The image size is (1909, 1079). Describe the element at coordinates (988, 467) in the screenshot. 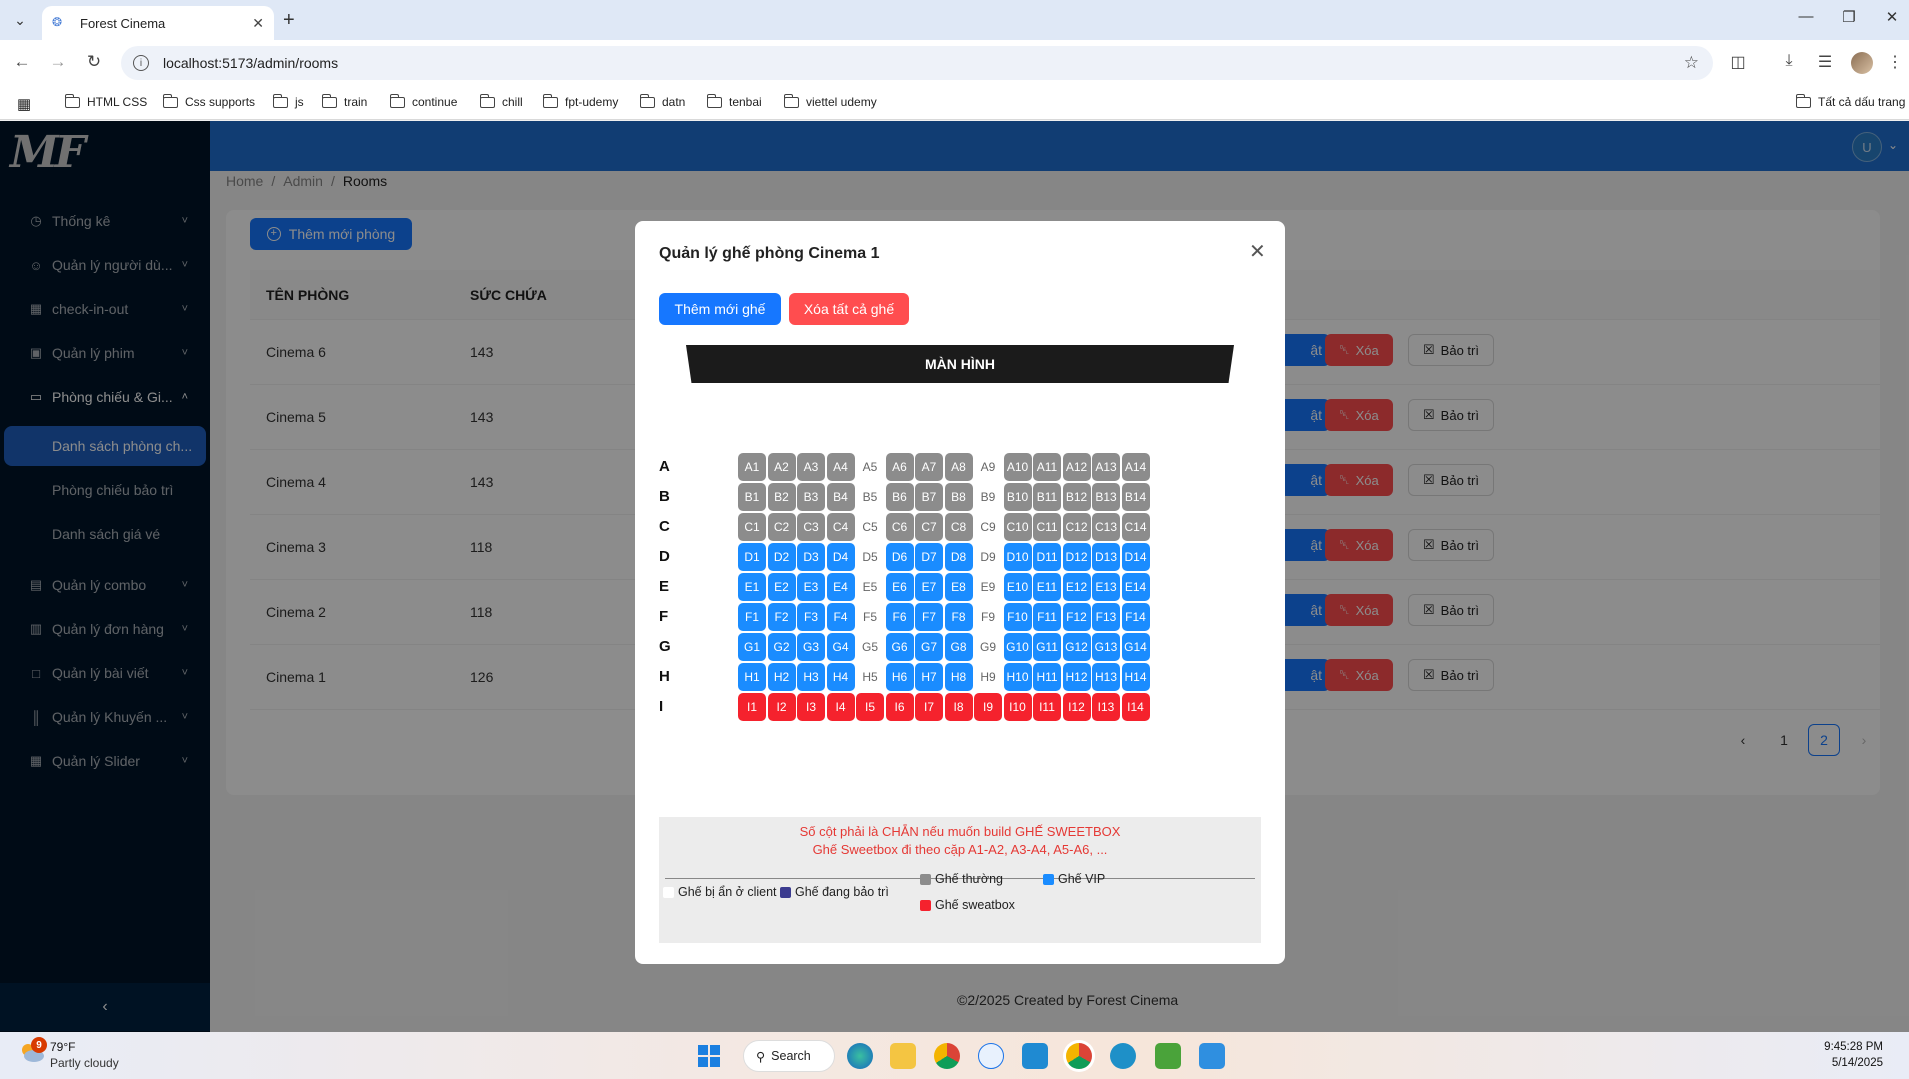

I see `seat-regular: A9` at that location.